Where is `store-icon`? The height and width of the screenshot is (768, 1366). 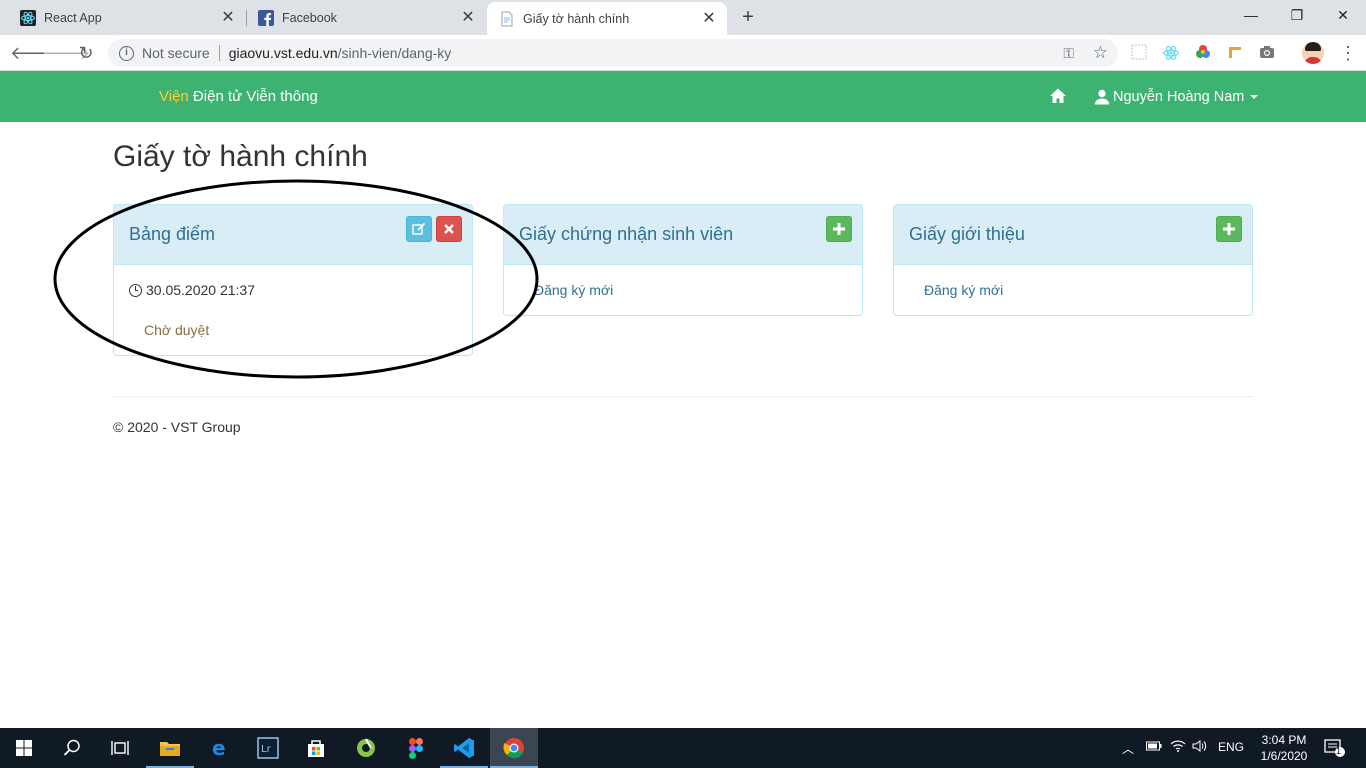
store-icon is located at coordinates (316, 748).